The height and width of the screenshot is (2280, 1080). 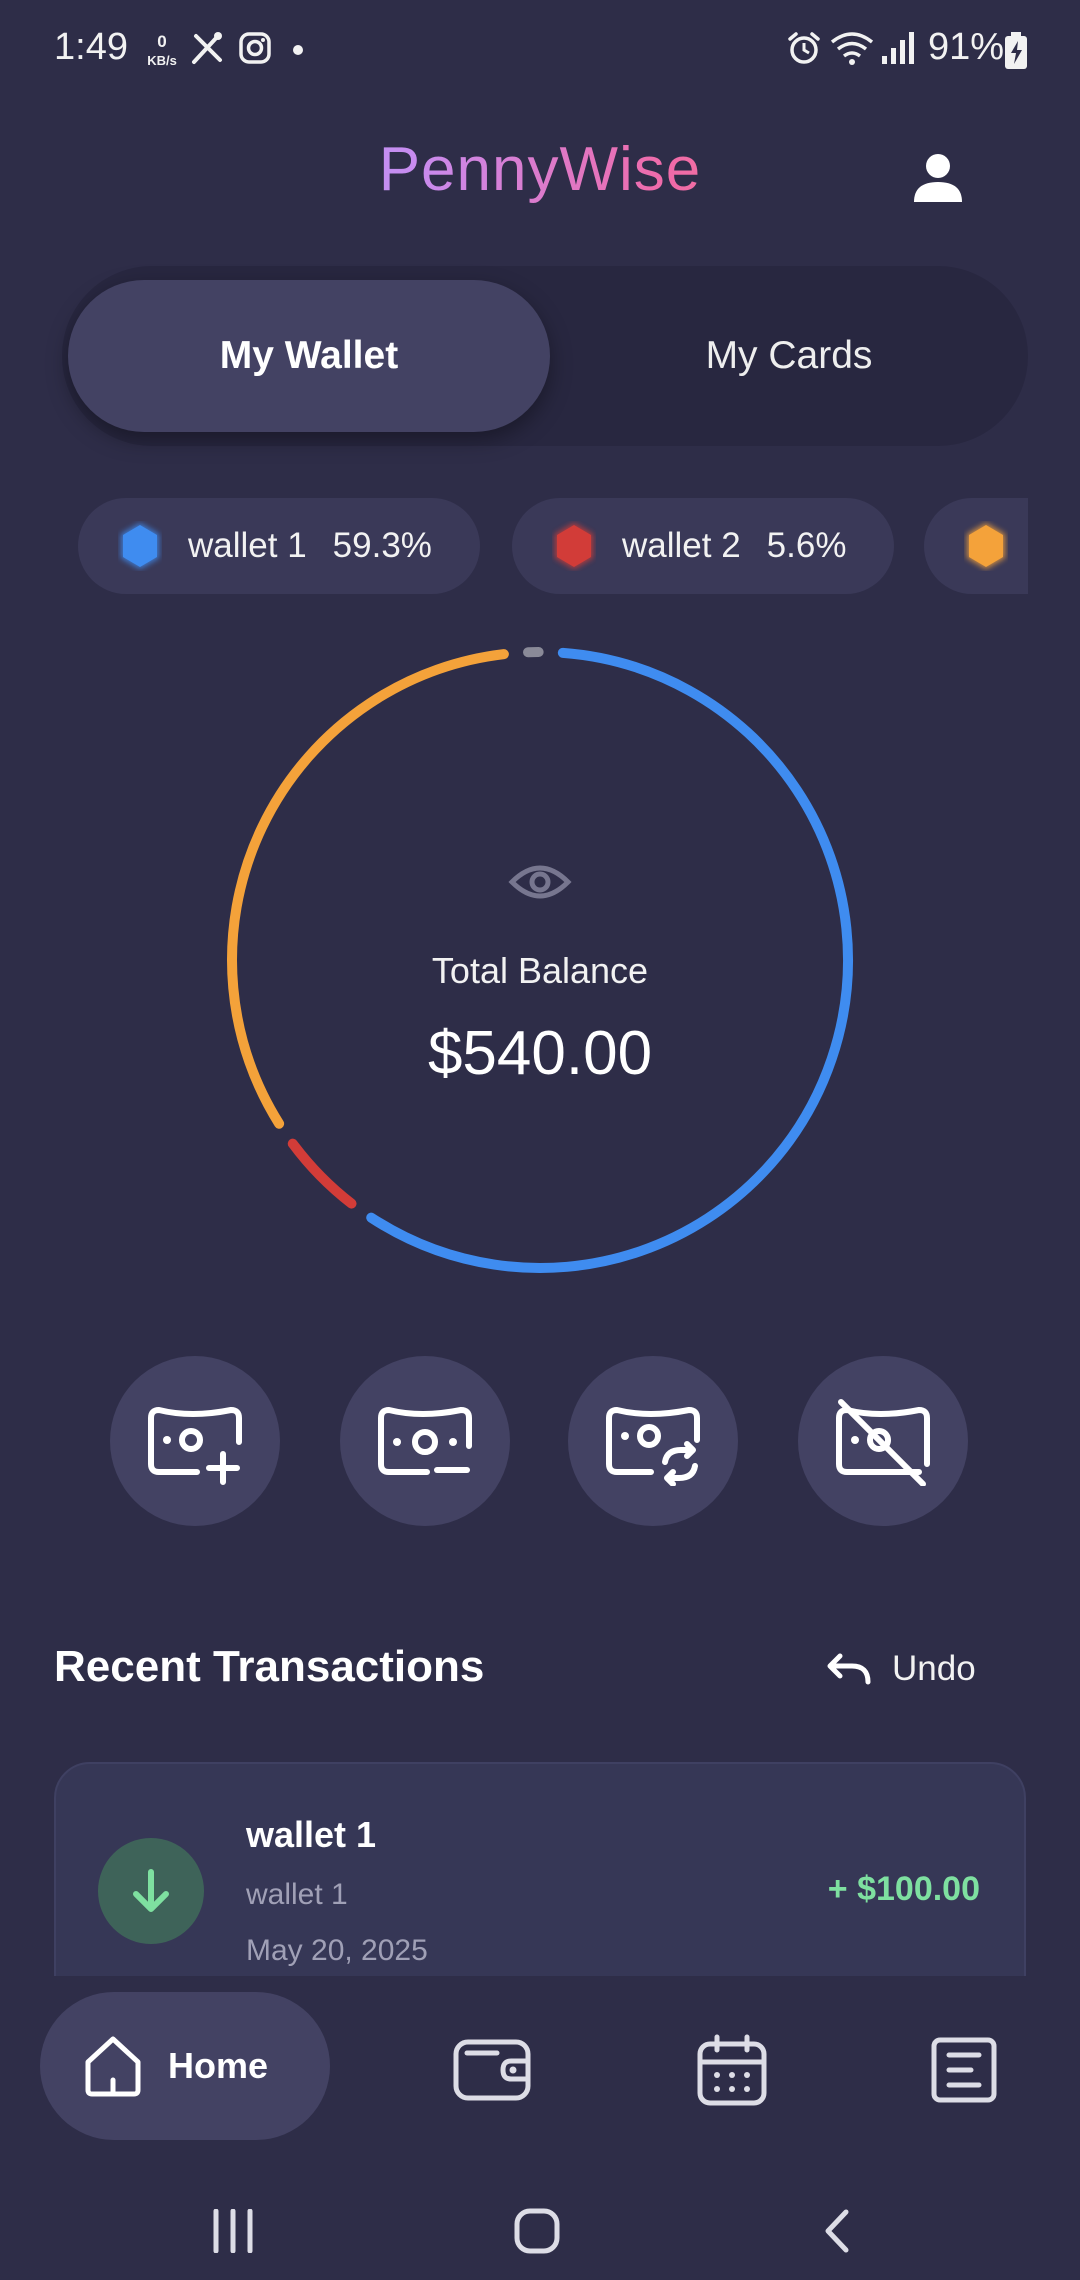 I want to click on tab-my-cards: My Cards, so click(x=789, y=356).